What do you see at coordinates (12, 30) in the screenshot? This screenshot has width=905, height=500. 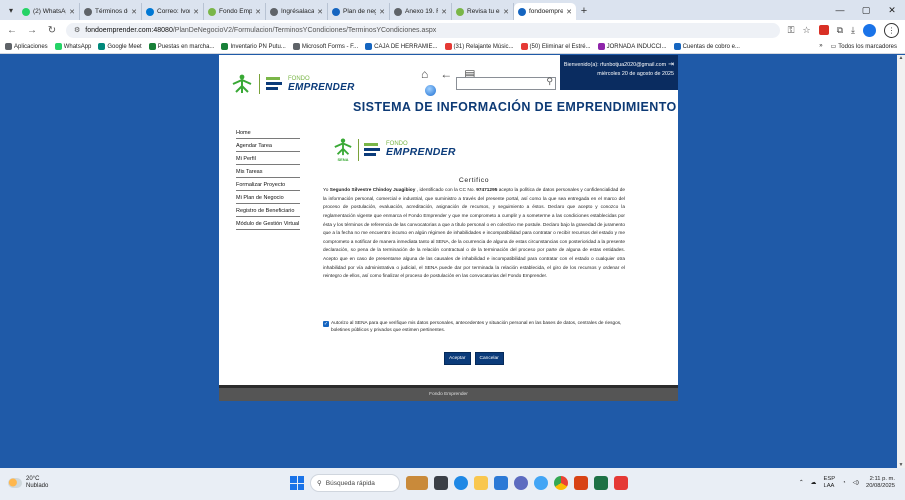 I see `back-icon: ←` at bounding box center [12, 30].